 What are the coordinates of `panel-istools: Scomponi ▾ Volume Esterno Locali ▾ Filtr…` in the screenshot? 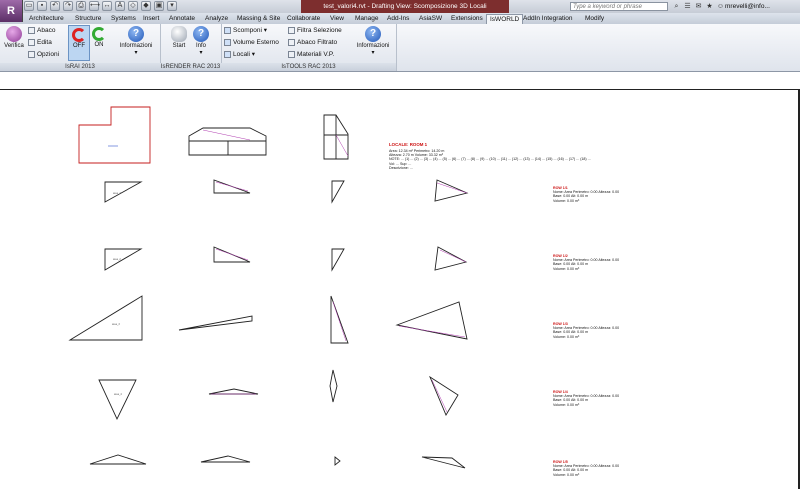 It's located at (309, 47).